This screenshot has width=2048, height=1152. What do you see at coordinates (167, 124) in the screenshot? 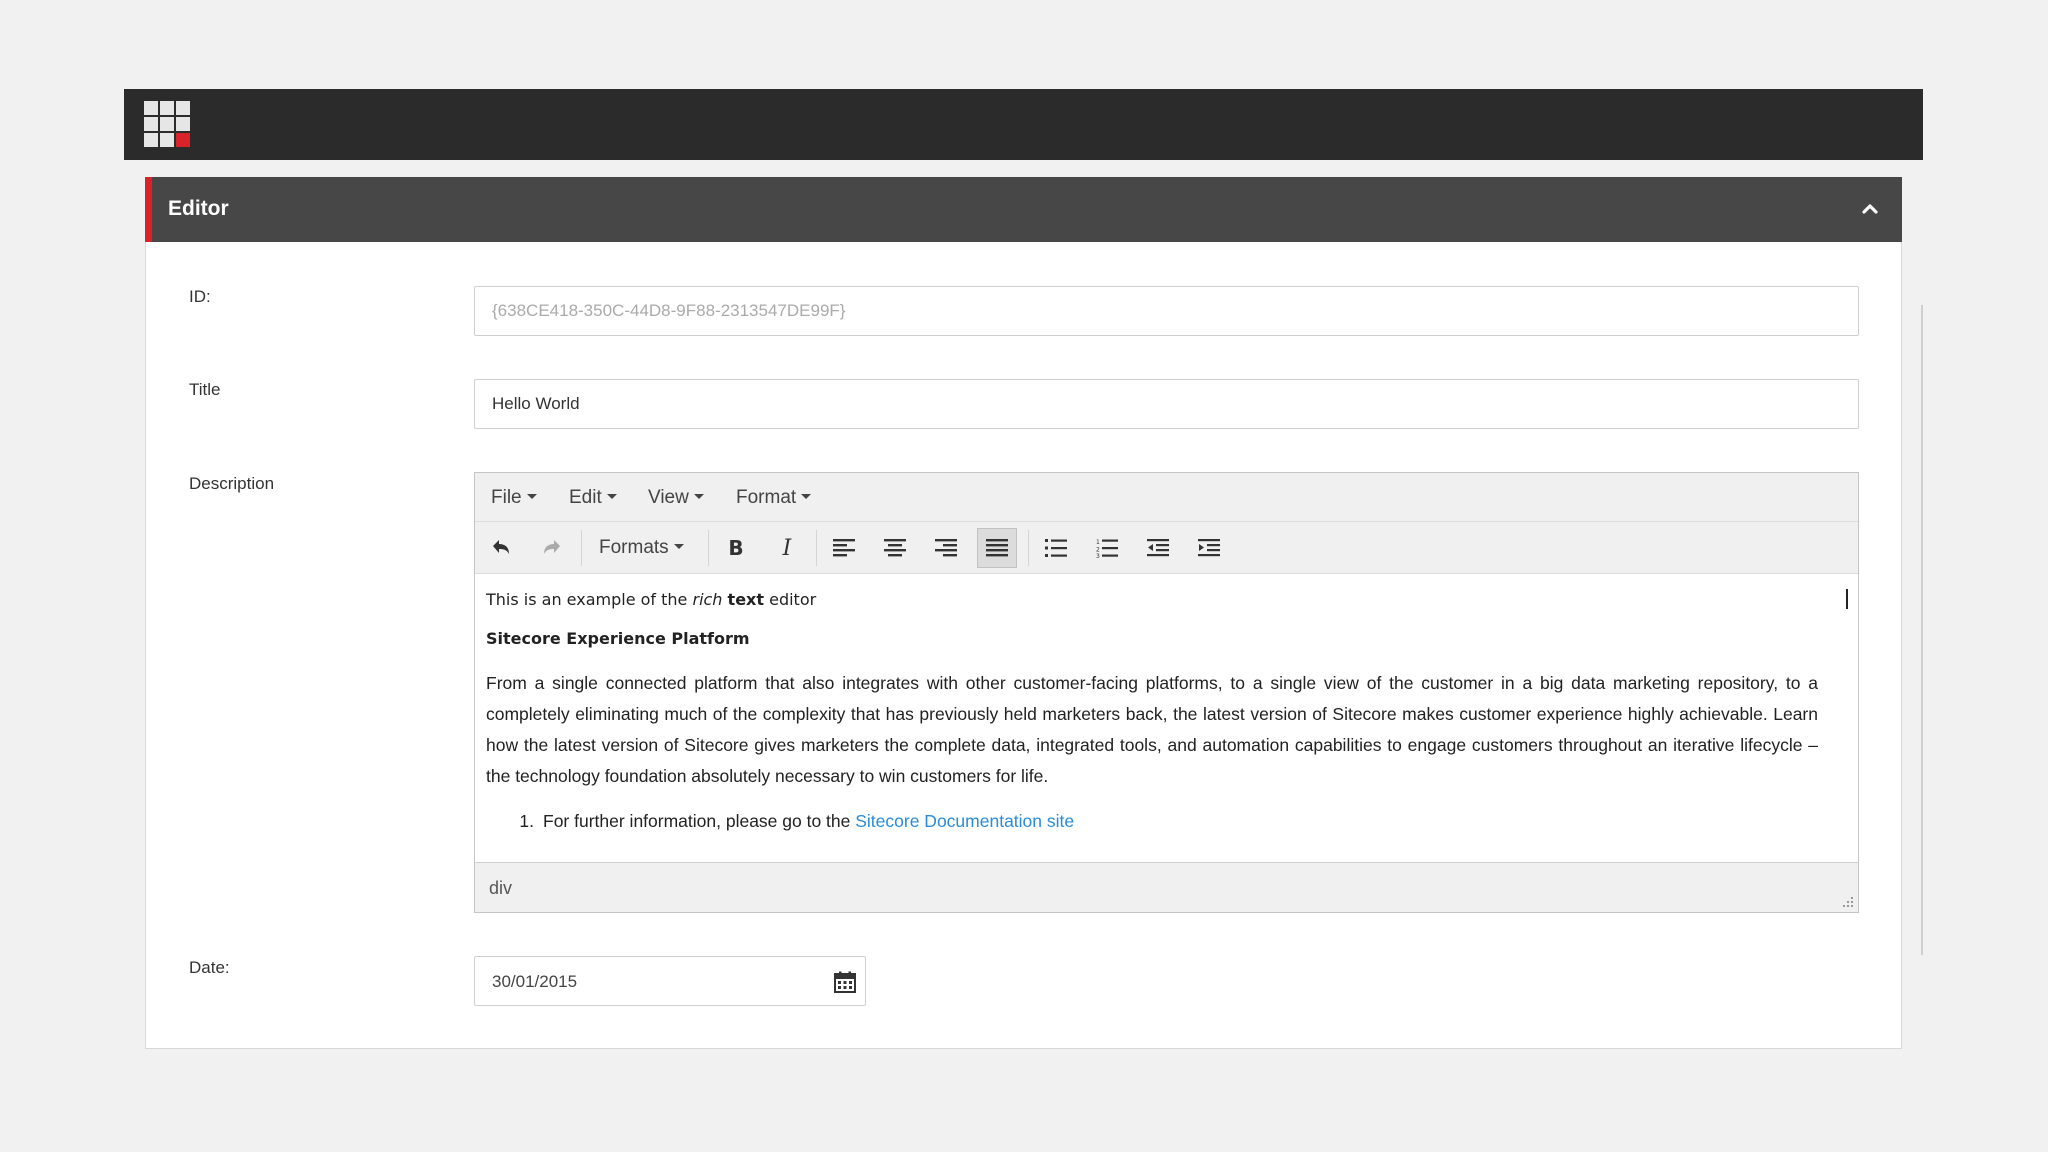
I see `launchpad-grid-icon` at bounding box center [167, 124].